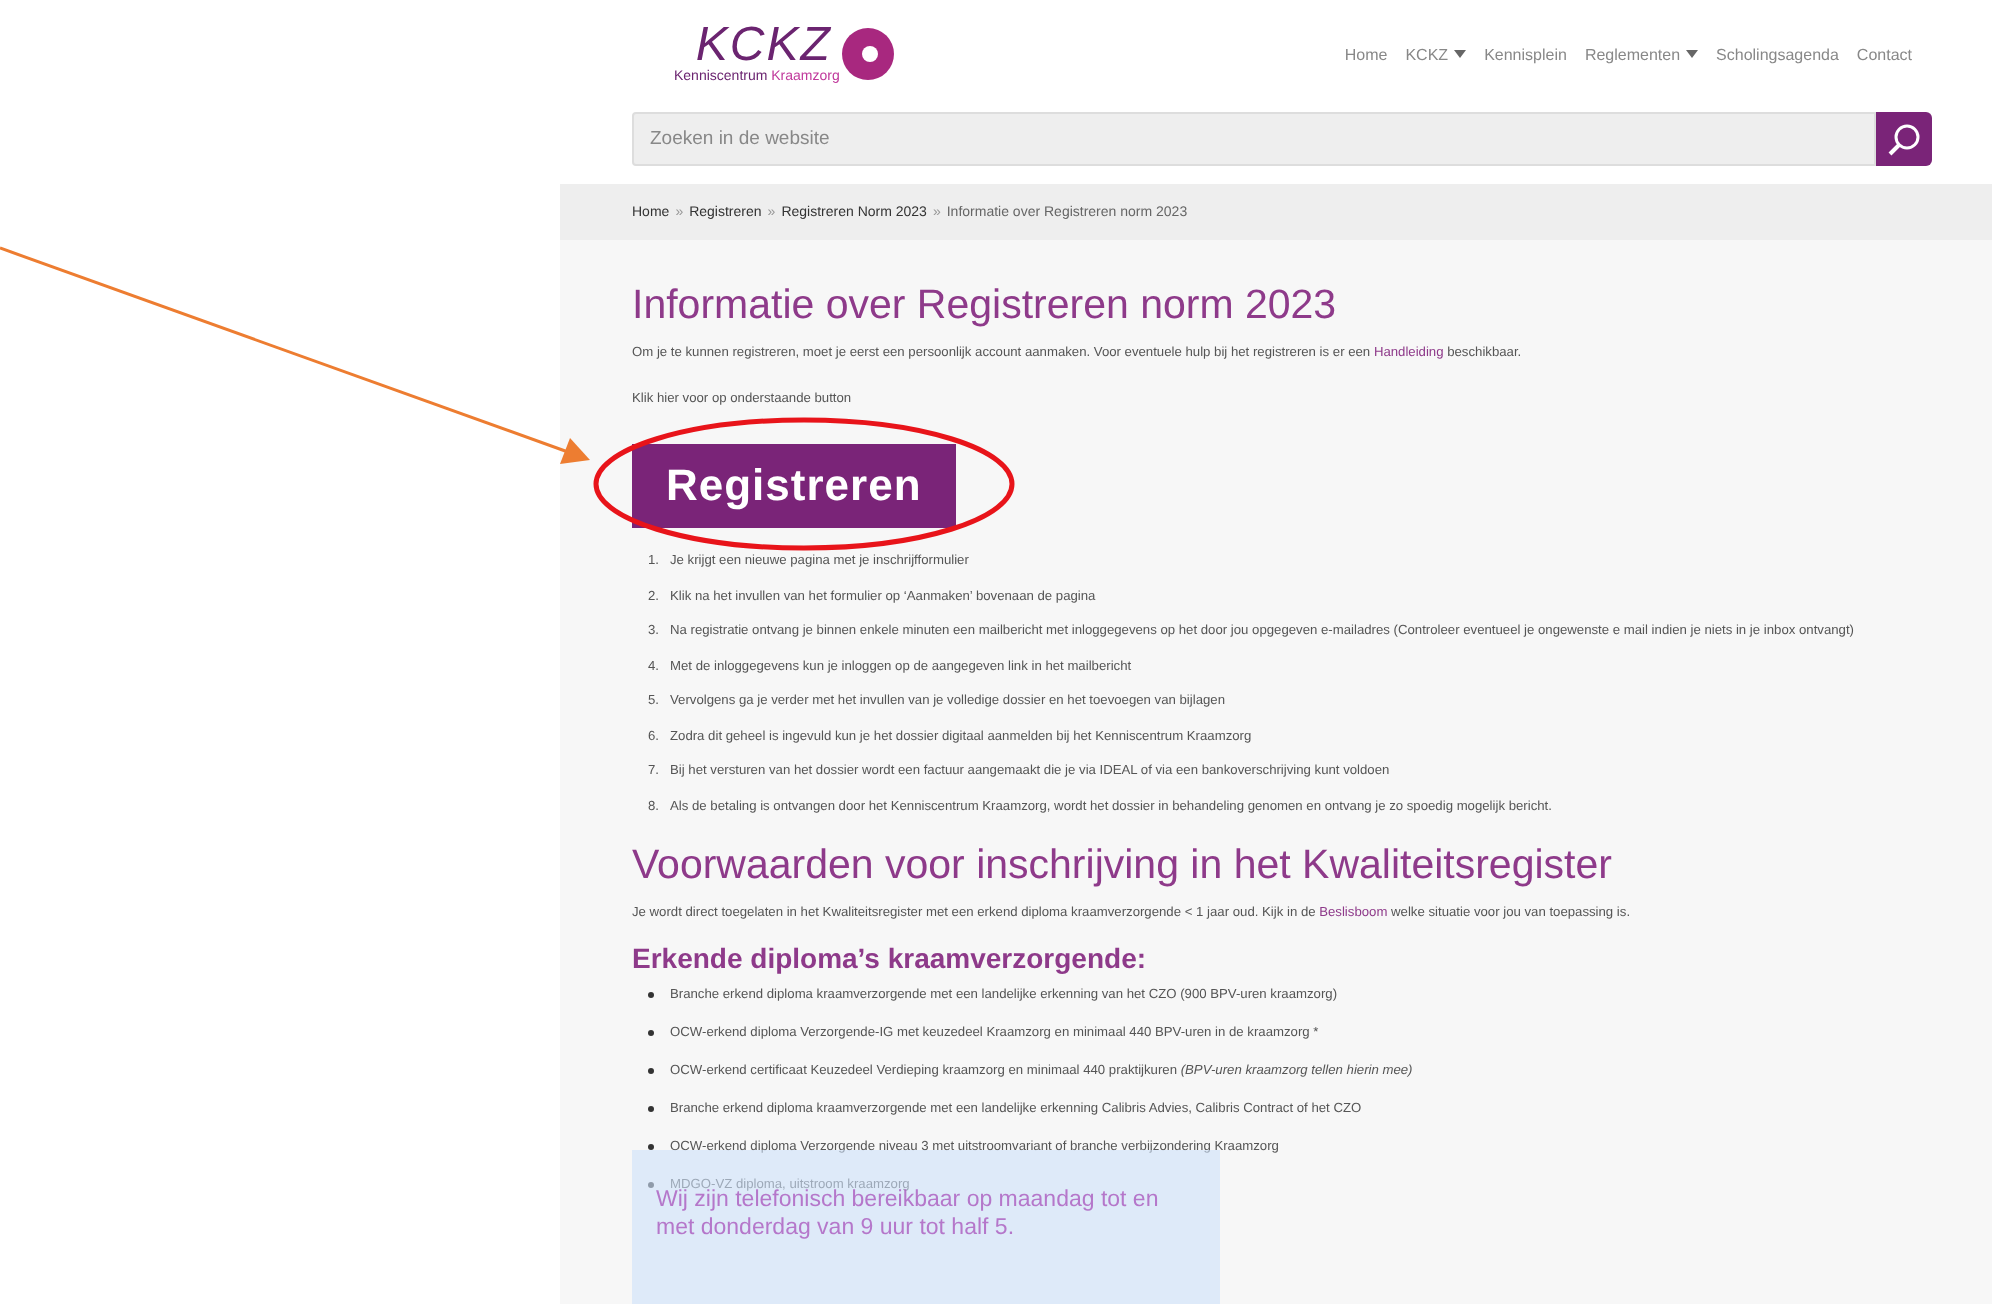 This screenshot has width=1992, height=1304. Describe the element at coordinates (985, 306) in the screenshot. I see `page-title: Informatie over Registreren norm 2023` at that location.